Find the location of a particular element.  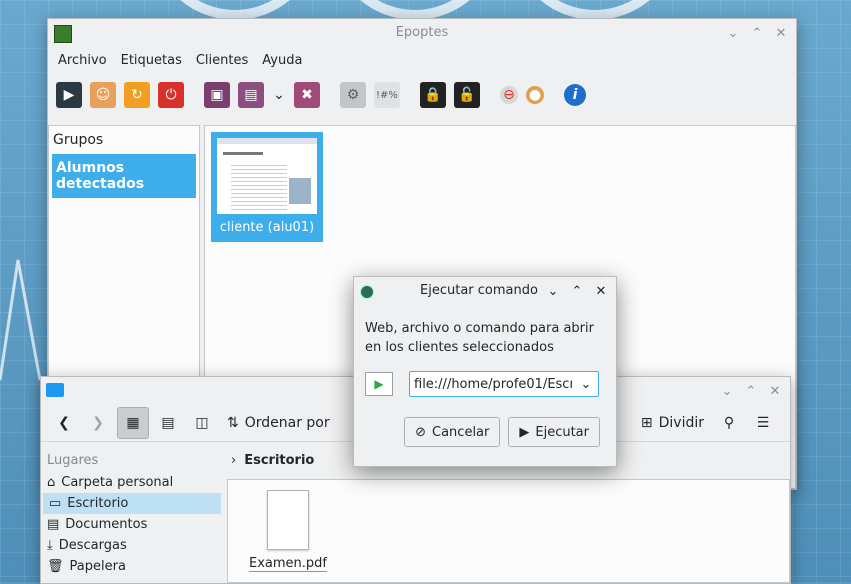

mute-sound-icon: ⊖ is located at coordinates (509, 95).